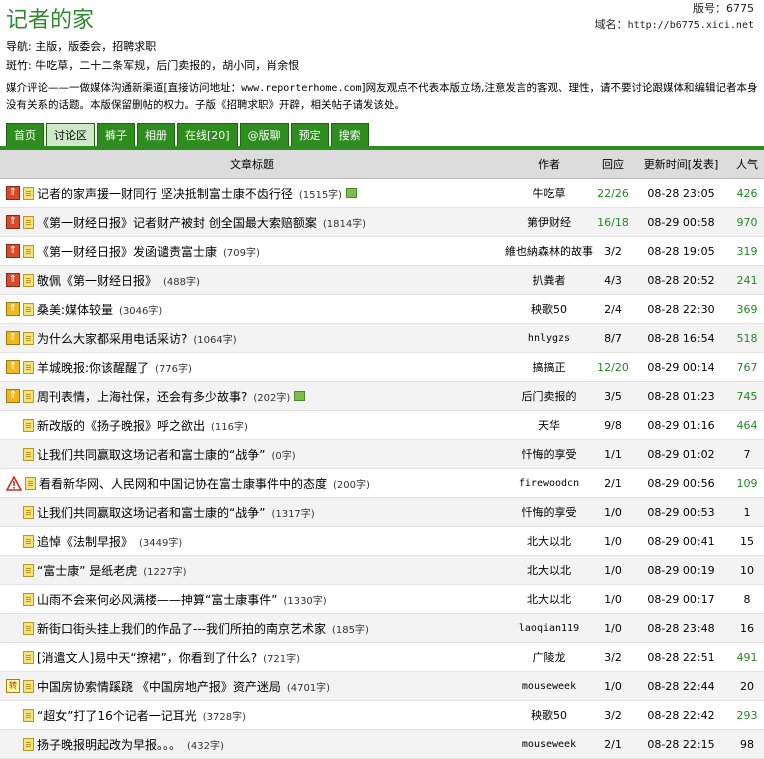 This screenshot has width=764, height=759. Describe the element at coordinates (382, 541) in the screenshot. I see `table-row: 追悼《法制早报》 (3449字) 北大以北 1/0 08-29 00:41 15` at that location.